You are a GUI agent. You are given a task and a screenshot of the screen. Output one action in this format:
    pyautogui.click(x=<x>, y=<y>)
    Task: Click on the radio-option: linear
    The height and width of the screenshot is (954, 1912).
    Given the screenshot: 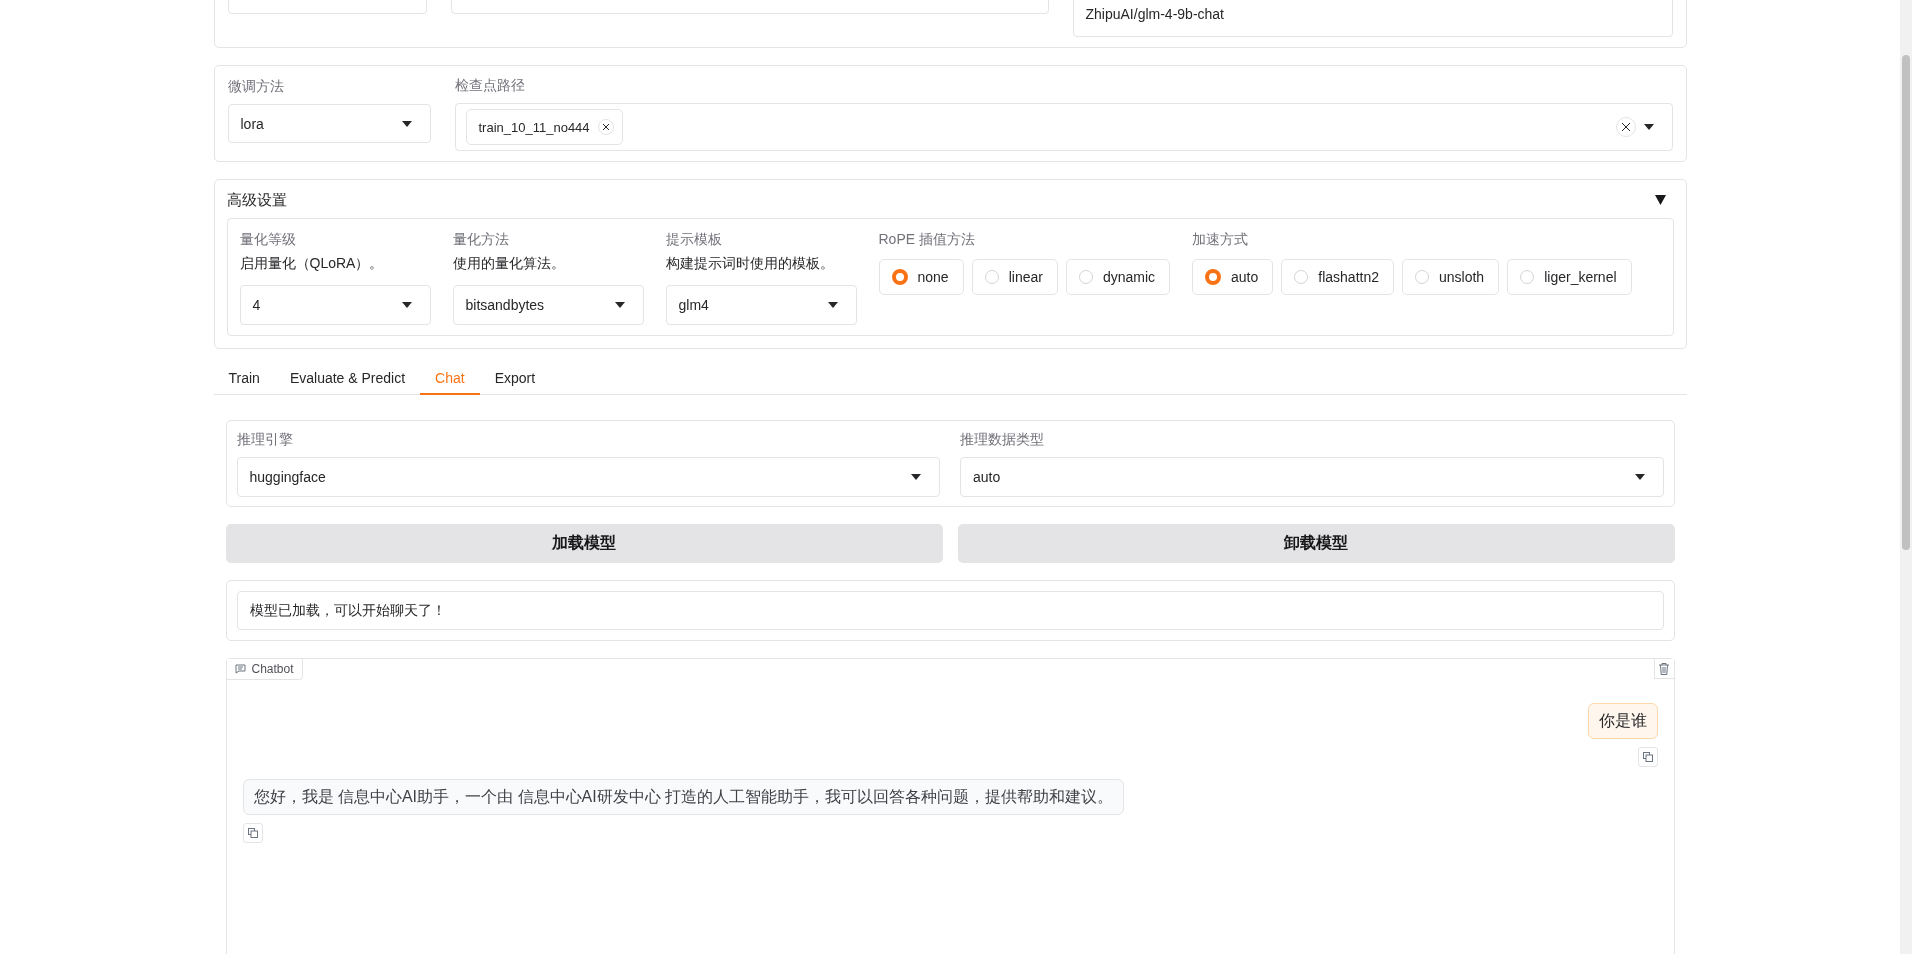 What is the action you would take?
    pyautogui.click(x=1014, y=277)
    